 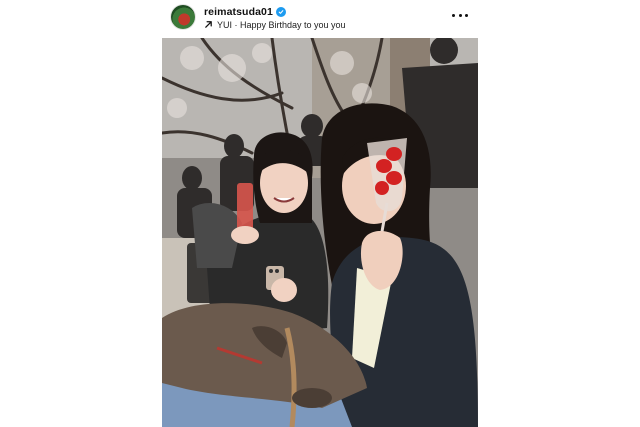 I want to click on arrow-up-right-icon, so click(x=208, y=25).